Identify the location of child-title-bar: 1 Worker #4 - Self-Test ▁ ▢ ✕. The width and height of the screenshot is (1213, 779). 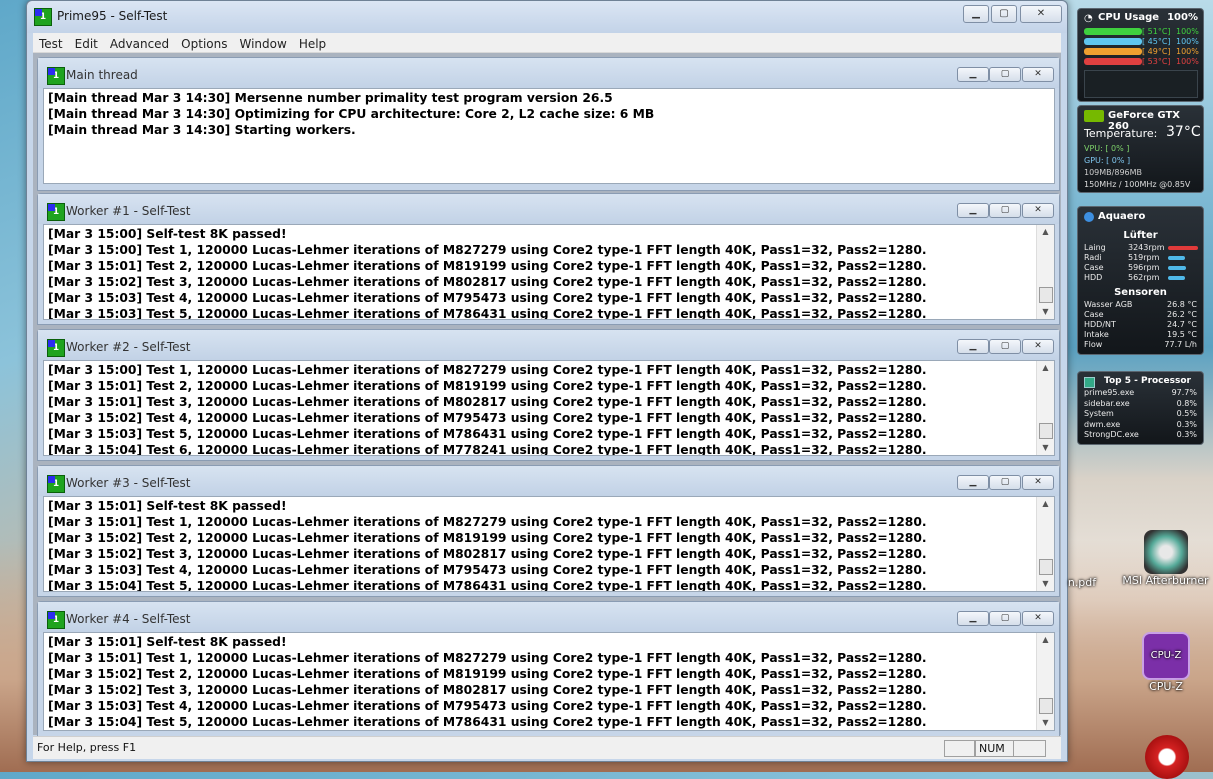
(548, 617).